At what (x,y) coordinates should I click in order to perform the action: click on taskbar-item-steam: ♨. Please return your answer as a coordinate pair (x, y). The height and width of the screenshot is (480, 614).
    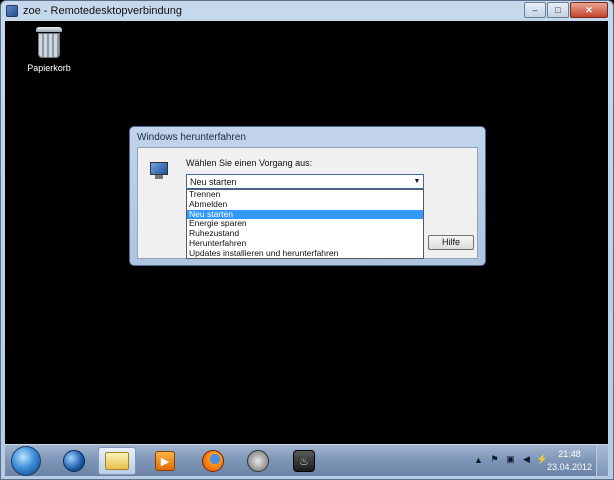
    Looking at the image, I should click on (304, 461).